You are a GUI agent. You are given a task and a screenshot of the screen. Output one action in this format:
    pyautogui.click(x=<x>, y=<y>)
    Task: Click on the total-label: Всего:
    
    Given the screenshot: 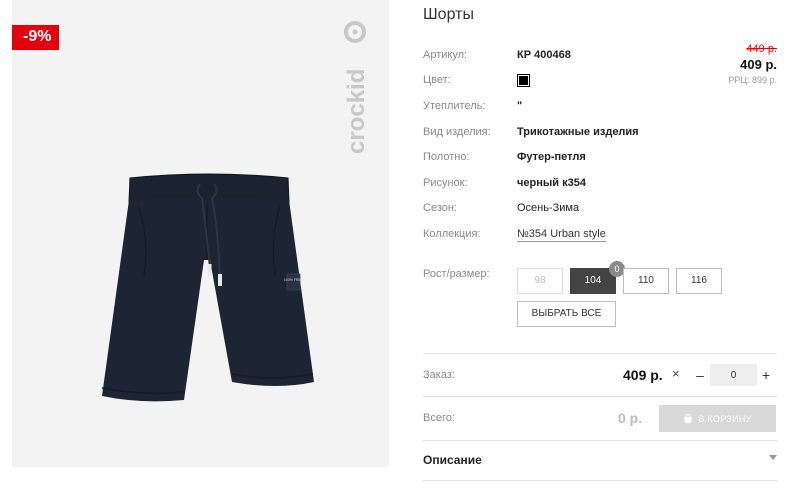 What is the action you would take?
    pyautogui.click(x=439, y=418)
    